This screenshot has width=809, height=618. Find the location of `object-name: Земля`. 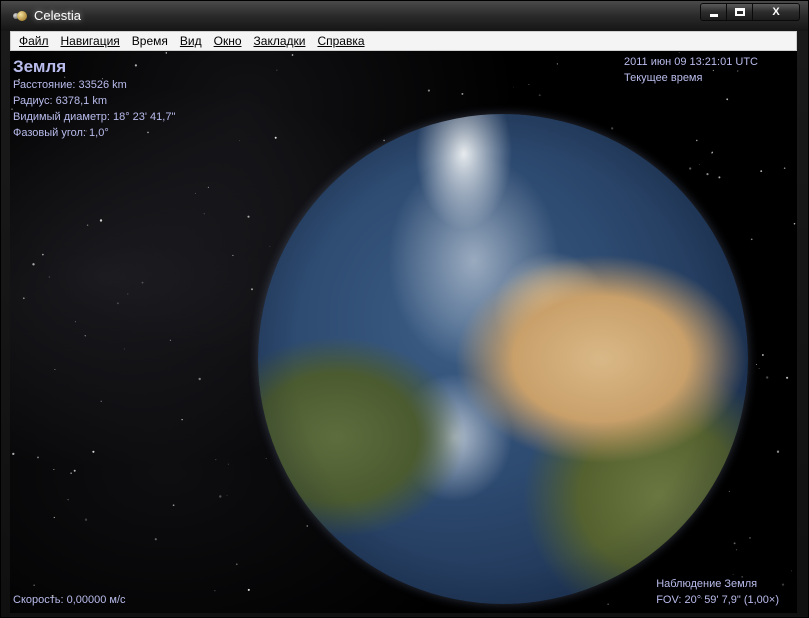

object-name: Земля is located at coordinates (40, 66).